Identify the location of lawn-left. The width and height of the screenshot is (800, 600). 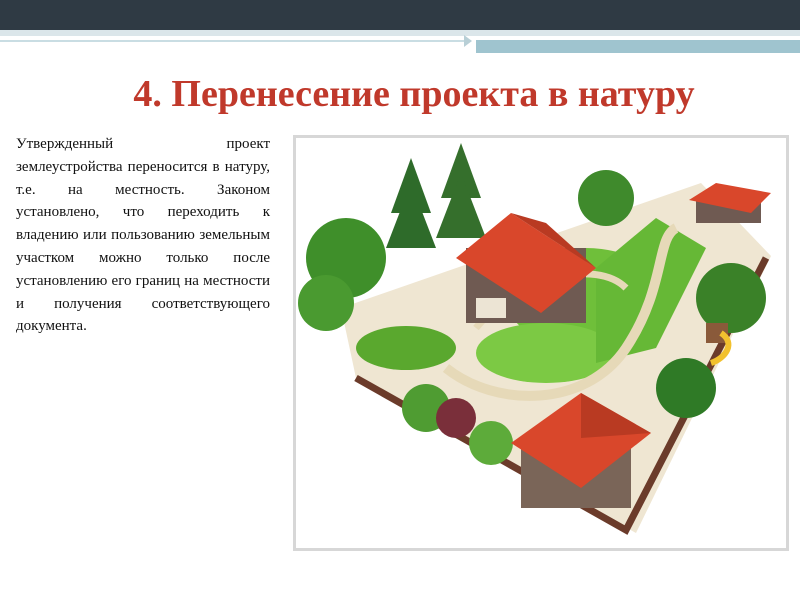
(406, 348).